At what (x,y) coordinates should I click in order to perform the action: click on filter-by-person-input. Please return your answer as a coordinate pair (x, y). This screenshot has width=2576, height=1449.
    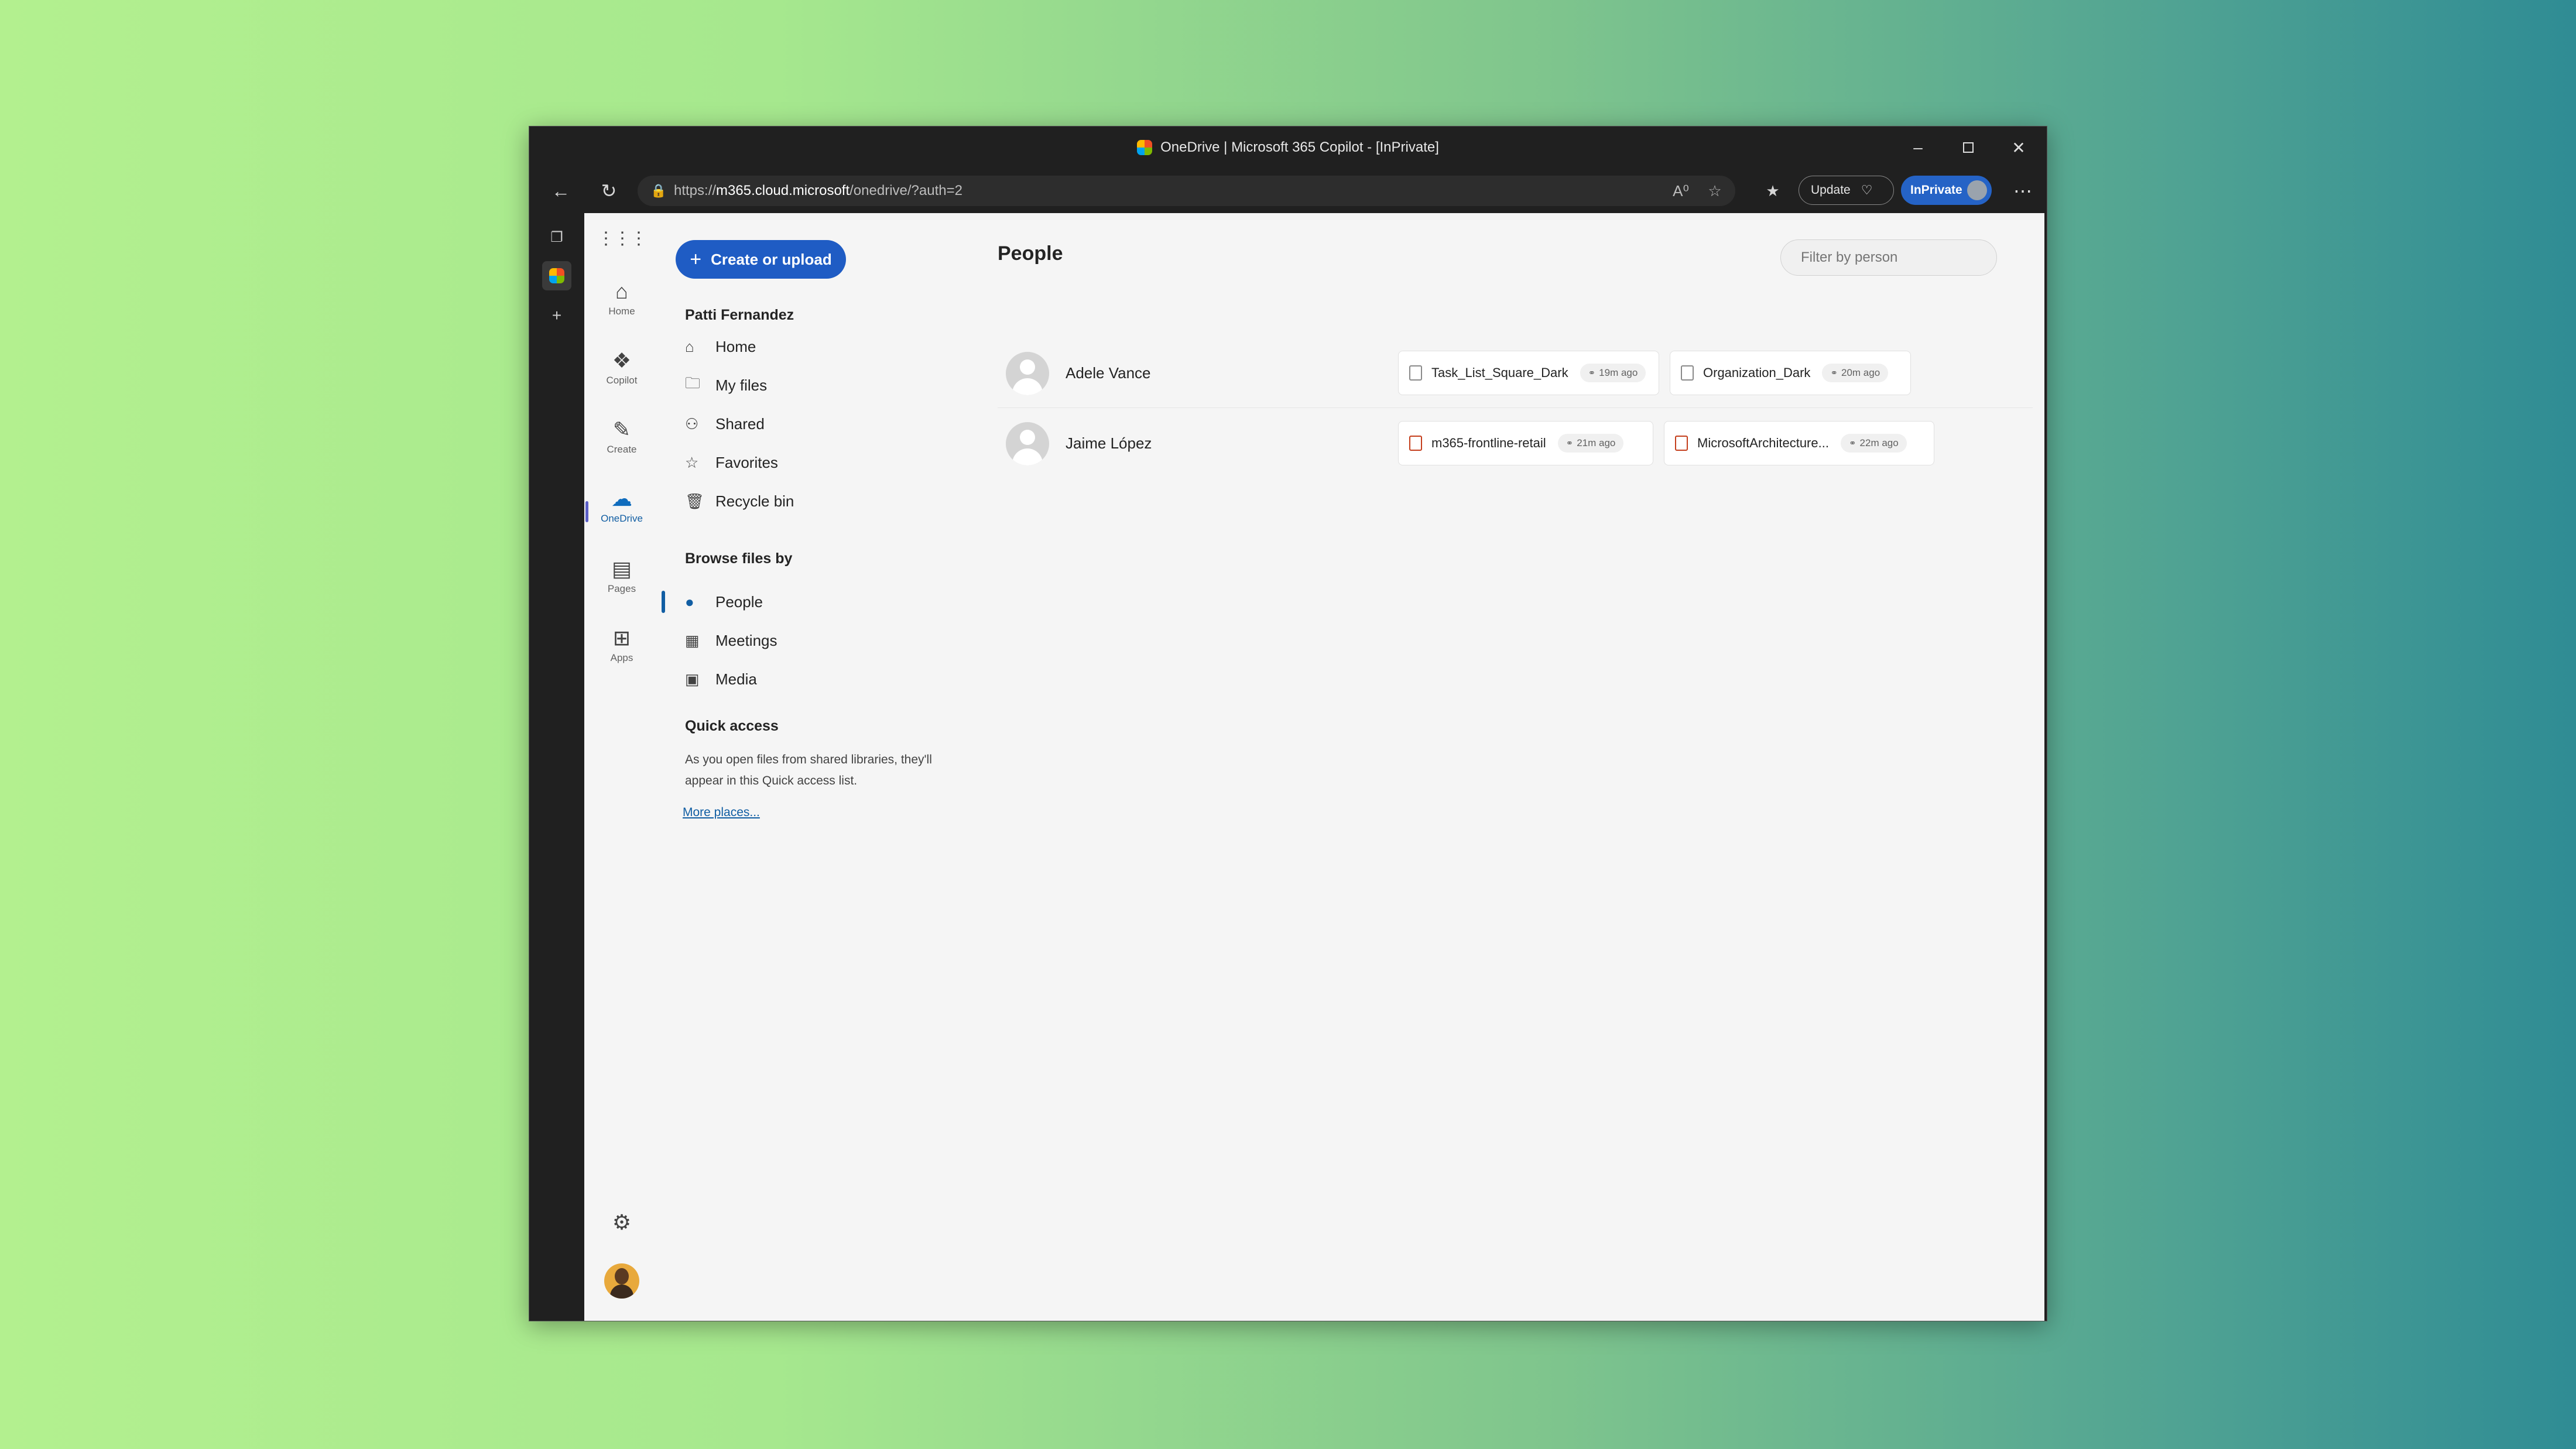
    Looking at the image, I should click on (1888, 257).